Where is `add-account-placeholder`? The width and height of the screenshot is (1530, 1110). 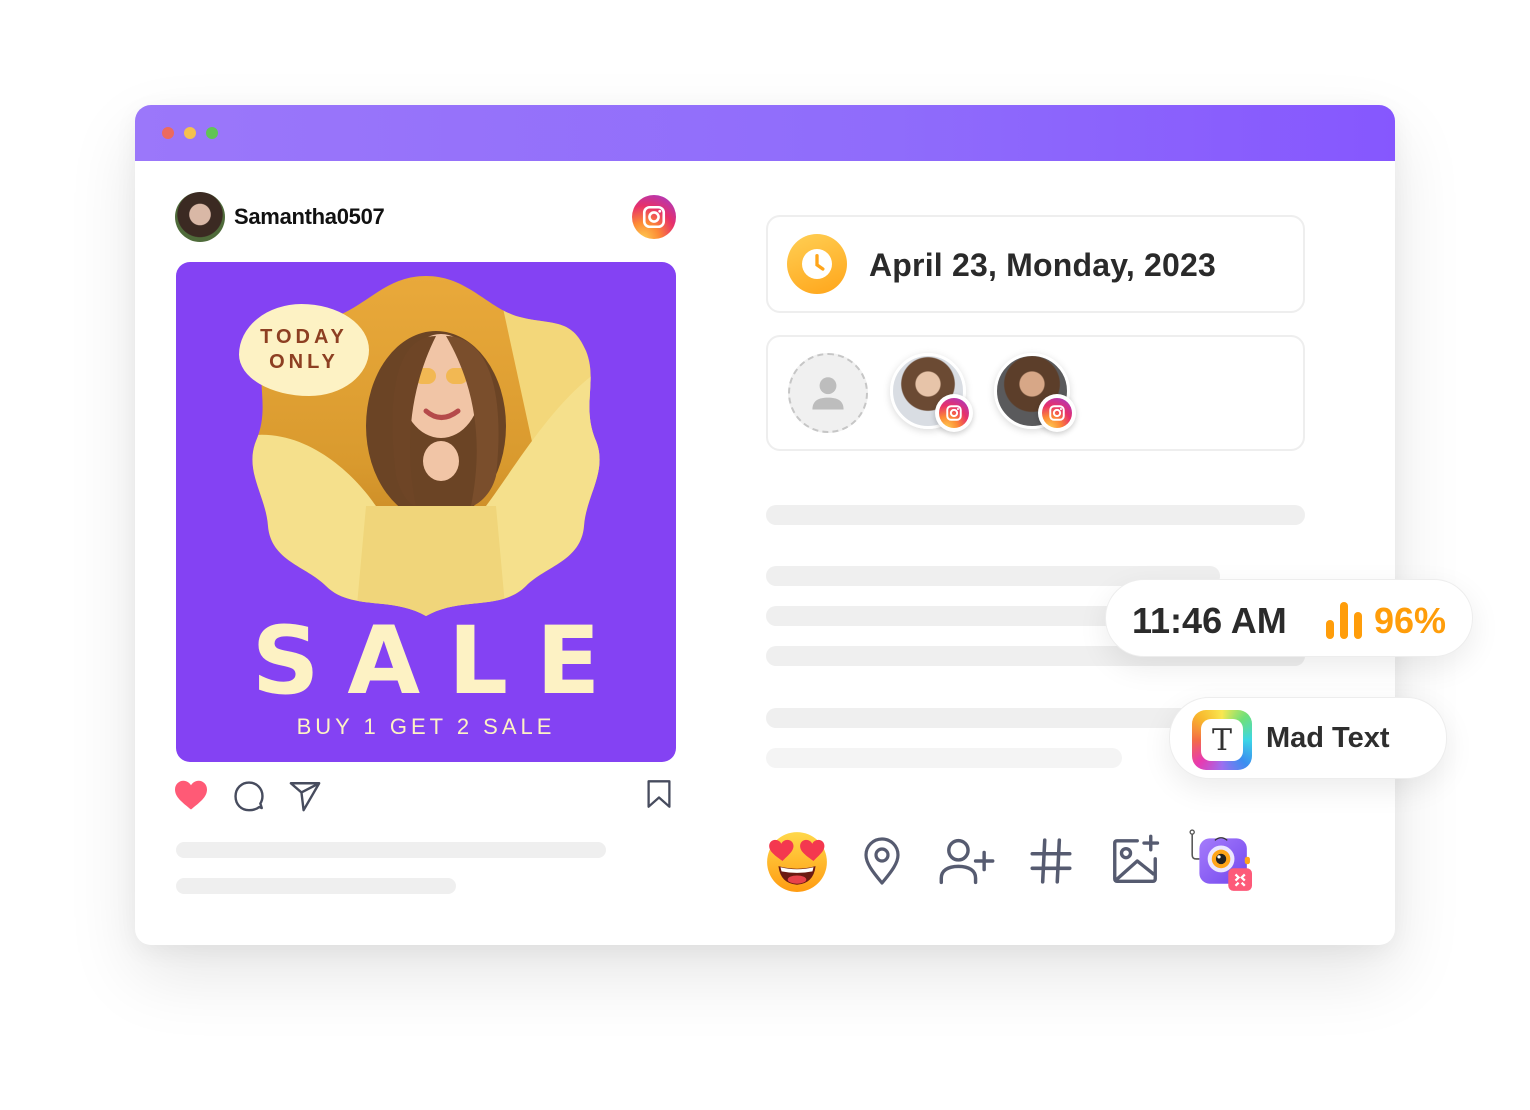
add-account-placeholder is located at coordinates (828, 393).